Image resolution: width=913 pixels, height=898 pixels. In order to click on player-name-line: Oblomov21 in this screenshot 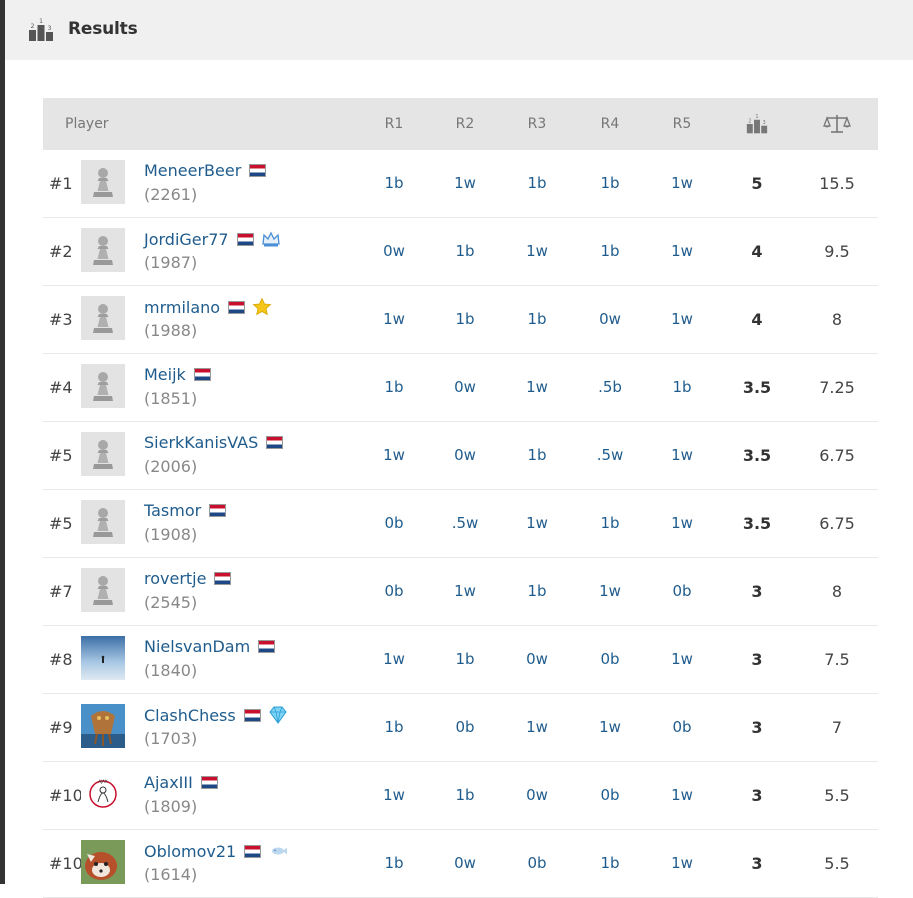, I will do `click(216, 851)`.